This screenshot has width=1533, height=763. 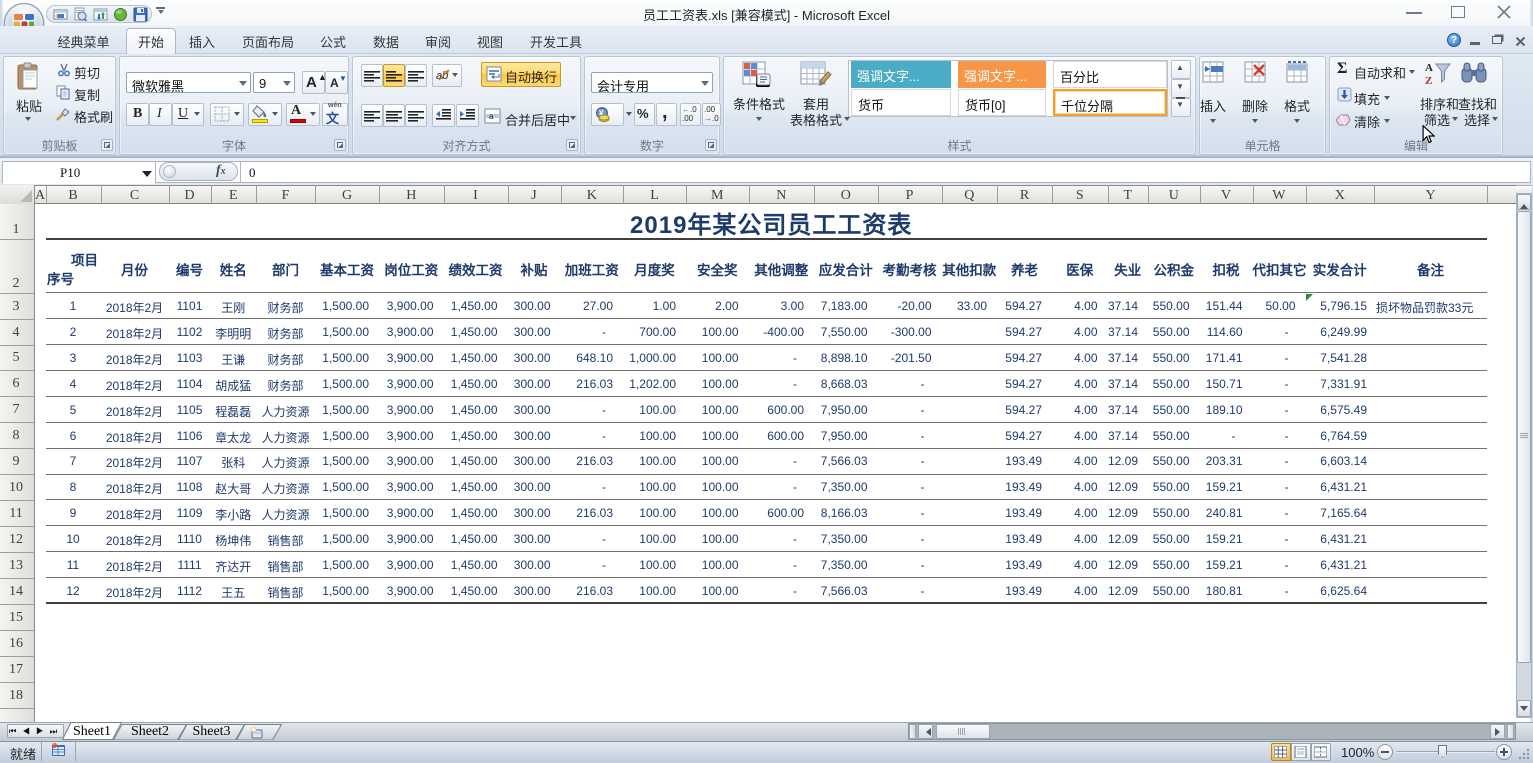 What do you see at coordinates (1429, 68) in the screenshot?
I see `svg-text: A` at bounding box center [1429, 68].